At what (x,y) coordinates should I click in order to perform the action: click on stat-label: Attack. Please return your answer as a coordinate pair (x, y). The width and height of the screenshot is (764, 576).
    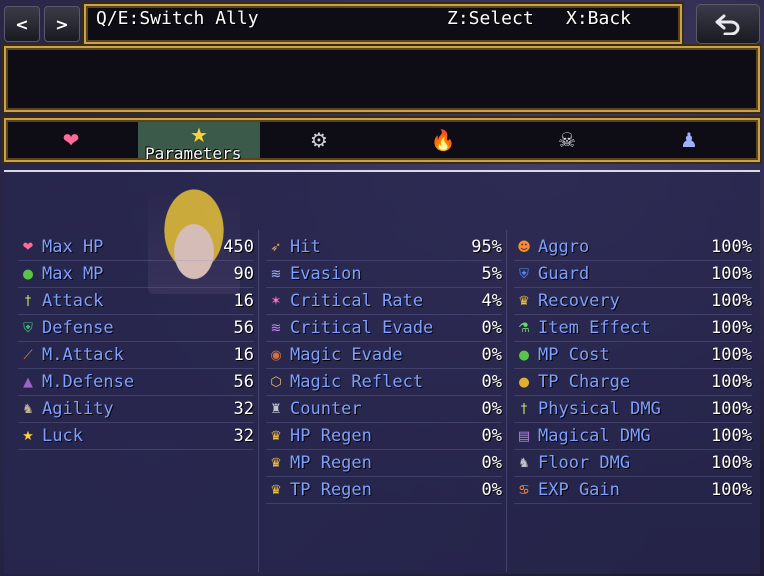
    Looking at the image, I should click on (73, 301).